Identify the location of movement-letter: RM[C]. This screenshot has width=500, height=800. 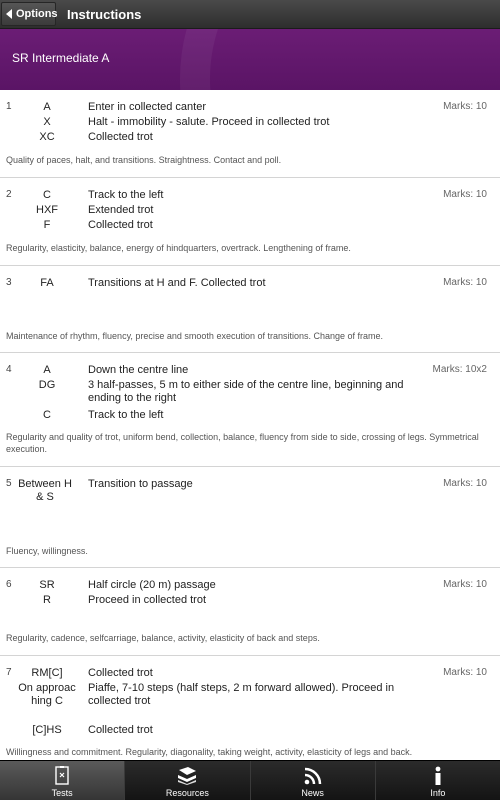
(47, 673).